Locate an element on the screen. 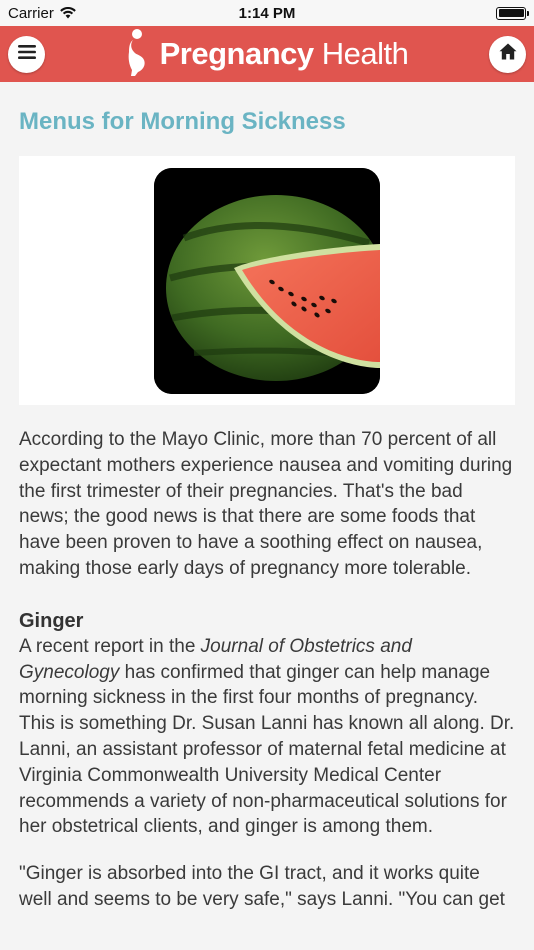 This screenshot has width=534, height=950. battery-icon is located at coordinates (512, 13).